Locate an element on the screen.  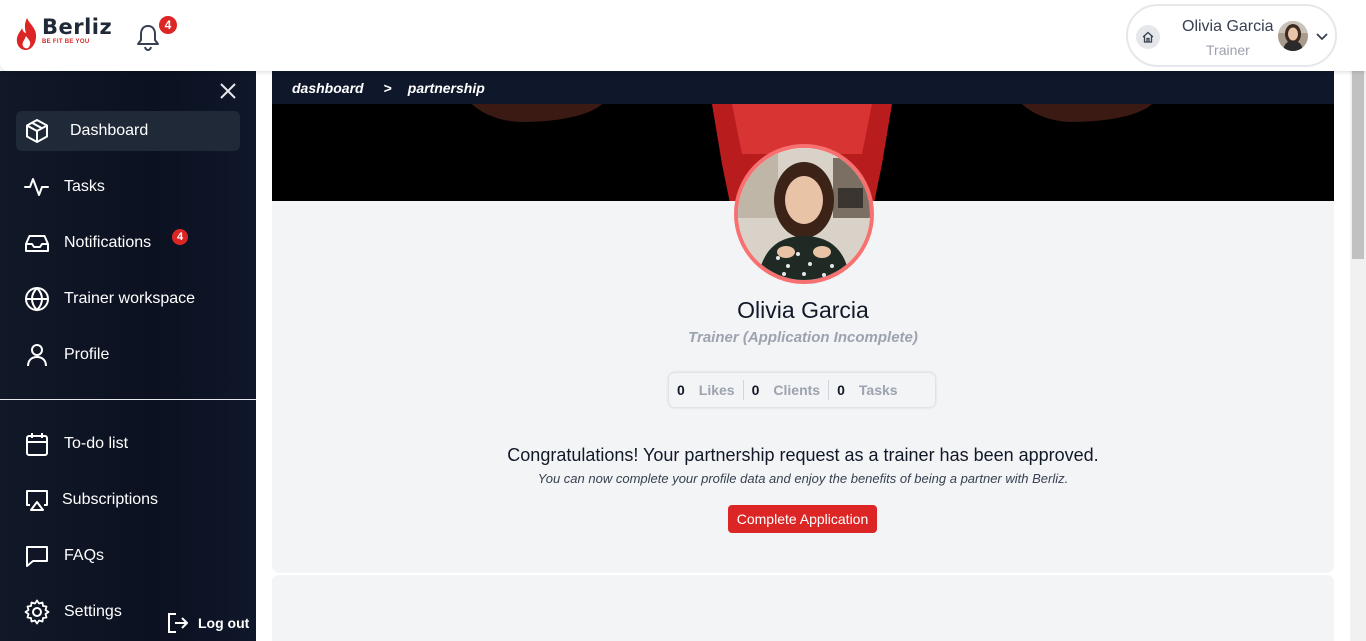
home-button is located at coordinates (1148, 37).